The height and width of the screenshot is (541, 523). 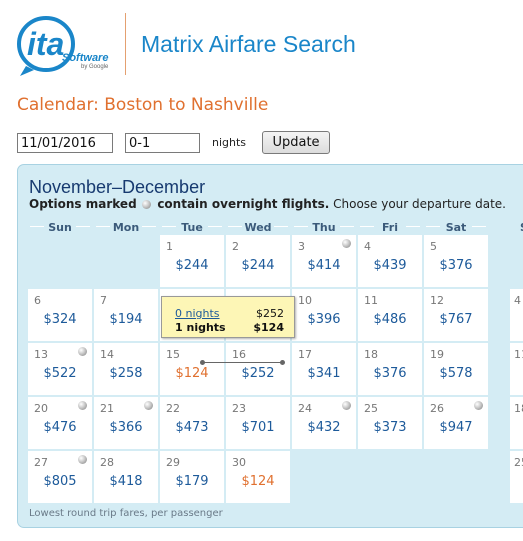 I want to click on calendar-day-cell: 5 $376, so click(x=456, y=261).